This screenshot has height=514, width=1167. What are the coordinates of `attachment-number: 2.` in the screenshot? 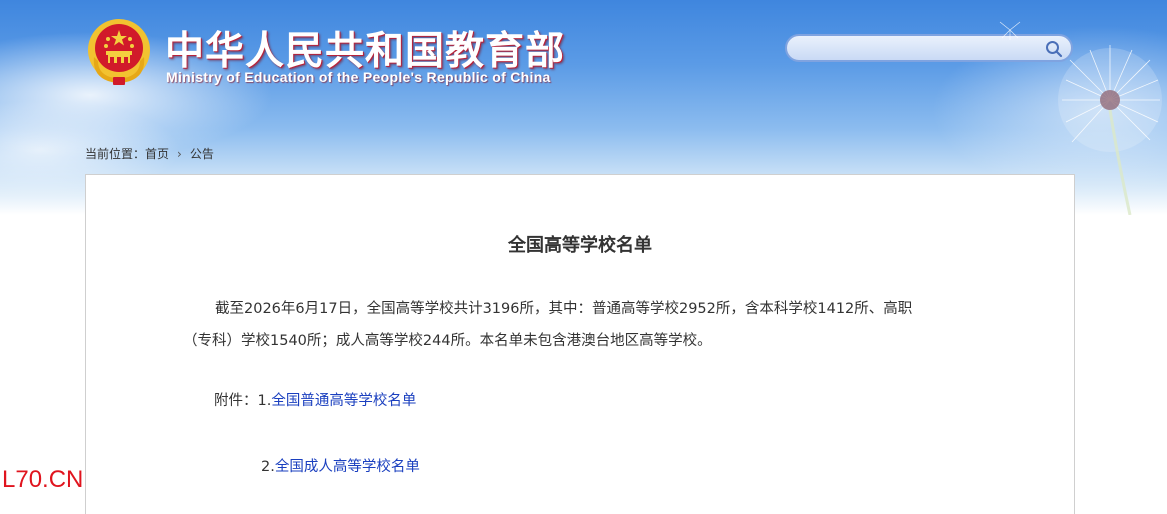 It's located at (268, 467).